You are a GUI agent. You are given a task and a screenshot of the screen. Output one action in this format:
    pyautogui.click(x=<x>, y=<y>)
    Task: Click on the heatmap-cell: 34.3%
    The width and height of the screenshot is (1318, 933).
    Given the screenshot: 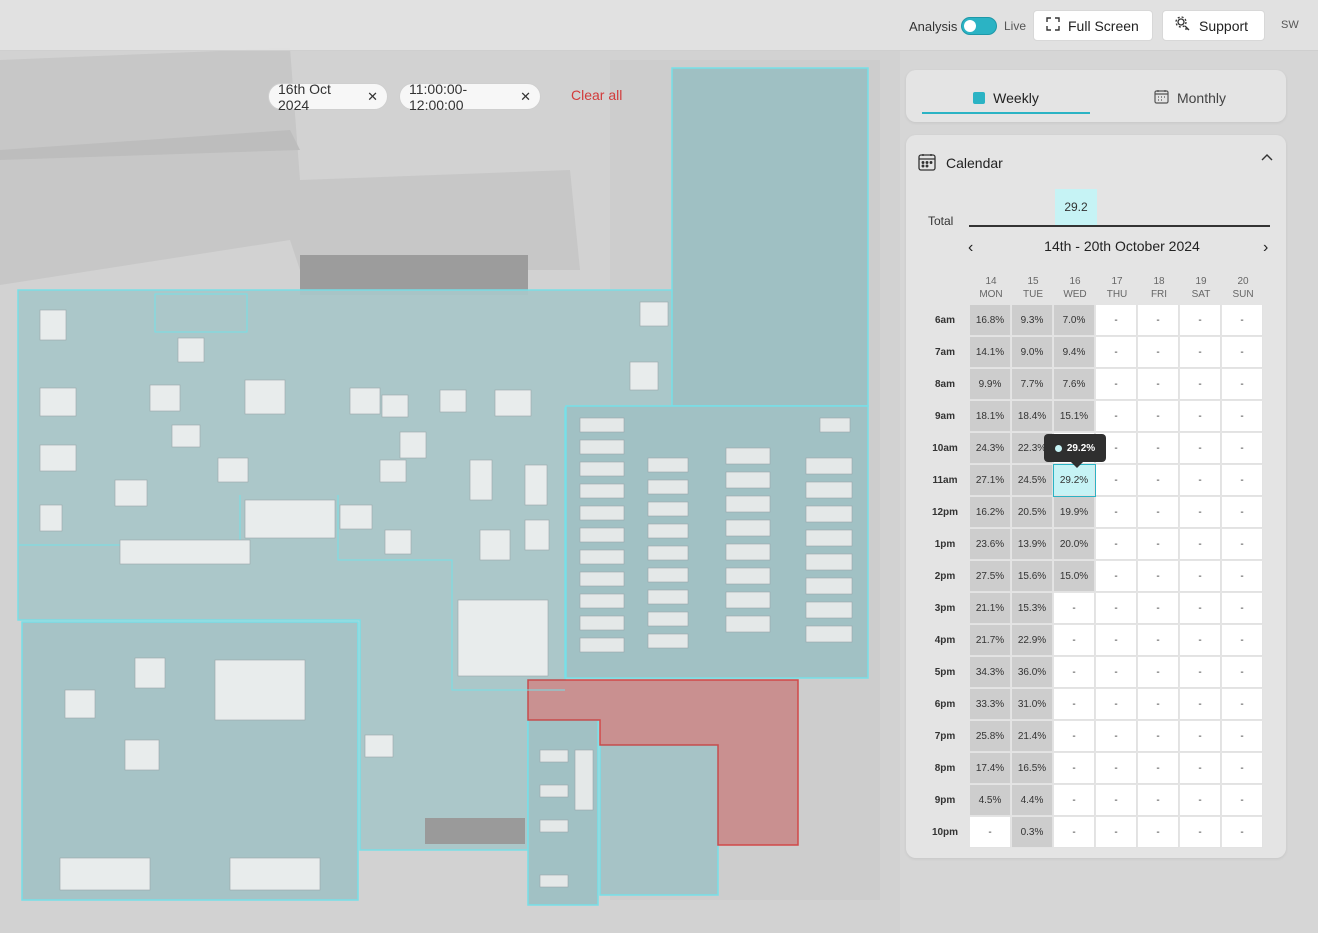 What is the action you would take?
    pyautogui.click(x=990, y=672)
    